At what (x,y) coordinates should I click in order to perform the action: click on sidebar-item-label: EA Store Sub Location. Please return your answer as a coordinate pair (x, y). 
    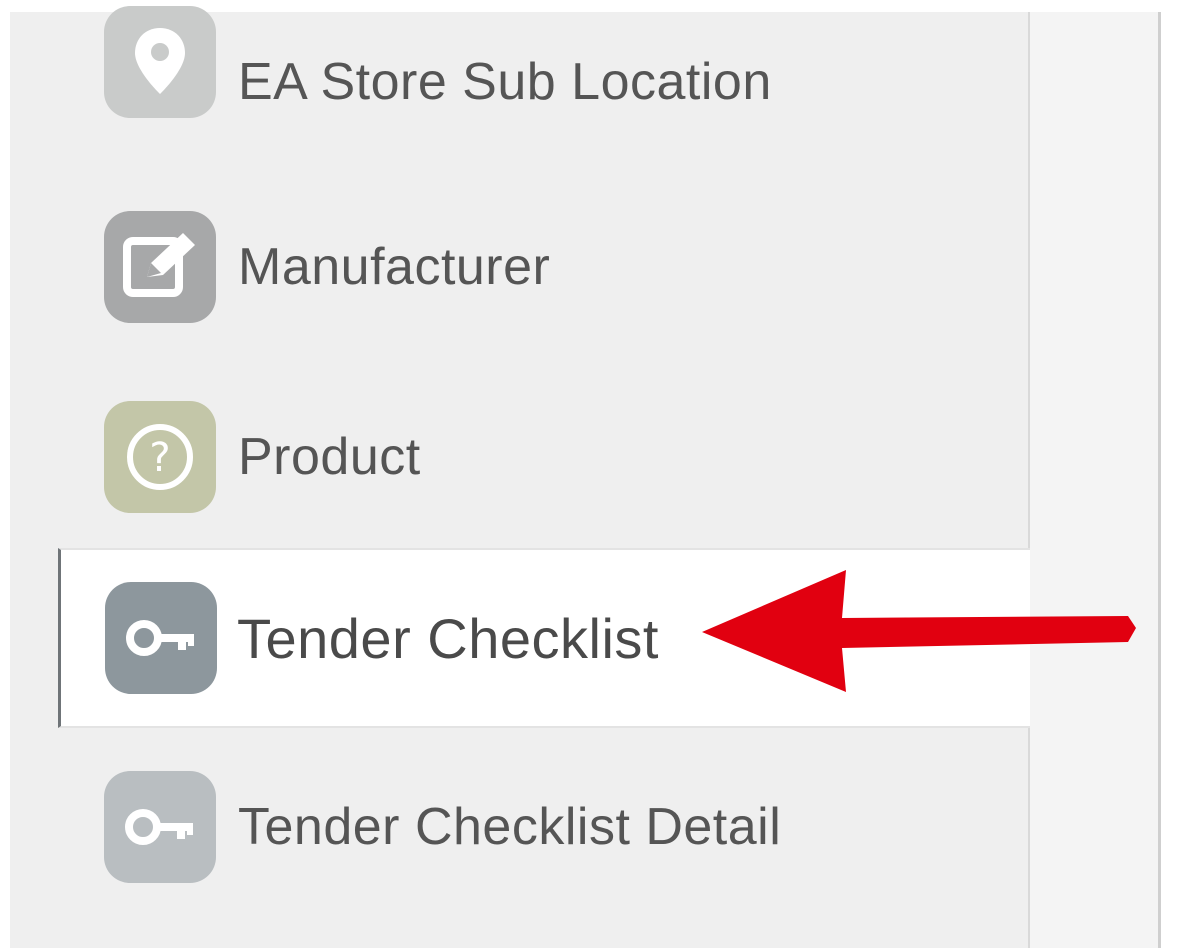
    Looking at the image, I should click on (505, 82).